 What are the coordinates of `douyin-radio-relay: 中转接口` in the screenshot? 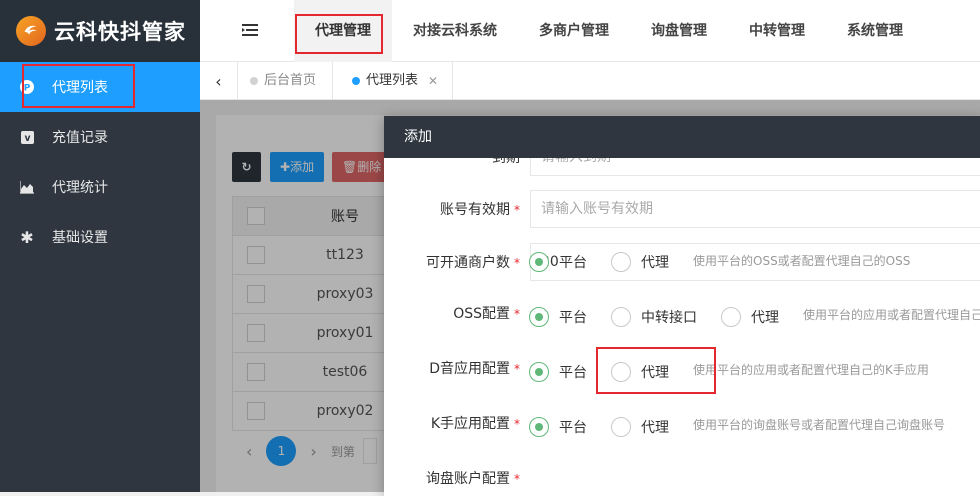 It's located at (654, 317).